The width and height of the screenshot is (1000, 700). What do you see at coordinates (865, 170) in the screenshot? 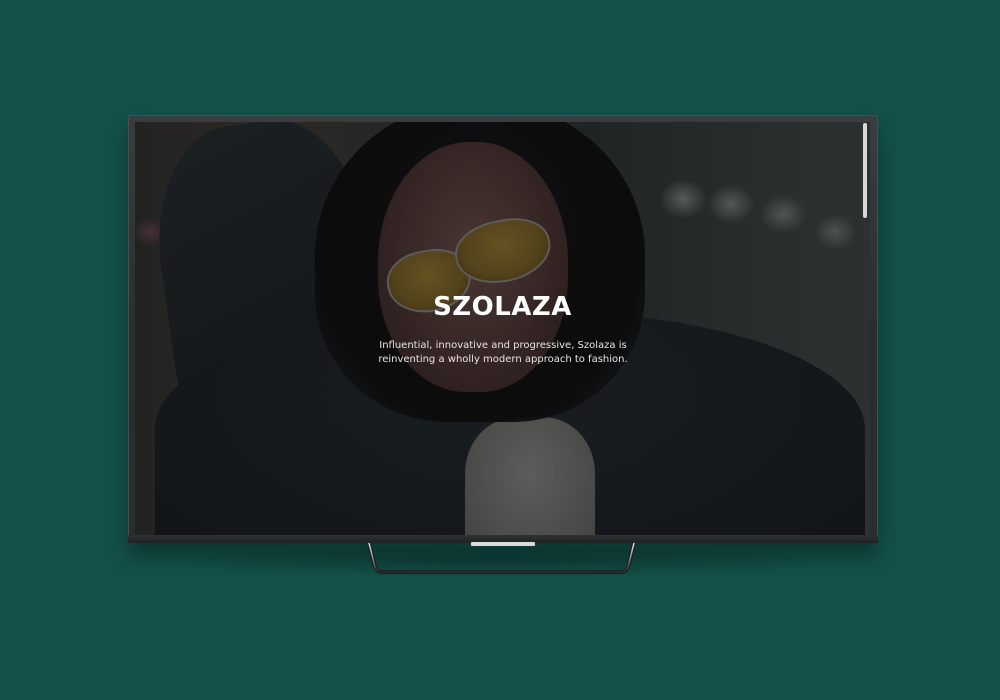
I see `scrollbar-thumb` at bounding box center [865, 170].